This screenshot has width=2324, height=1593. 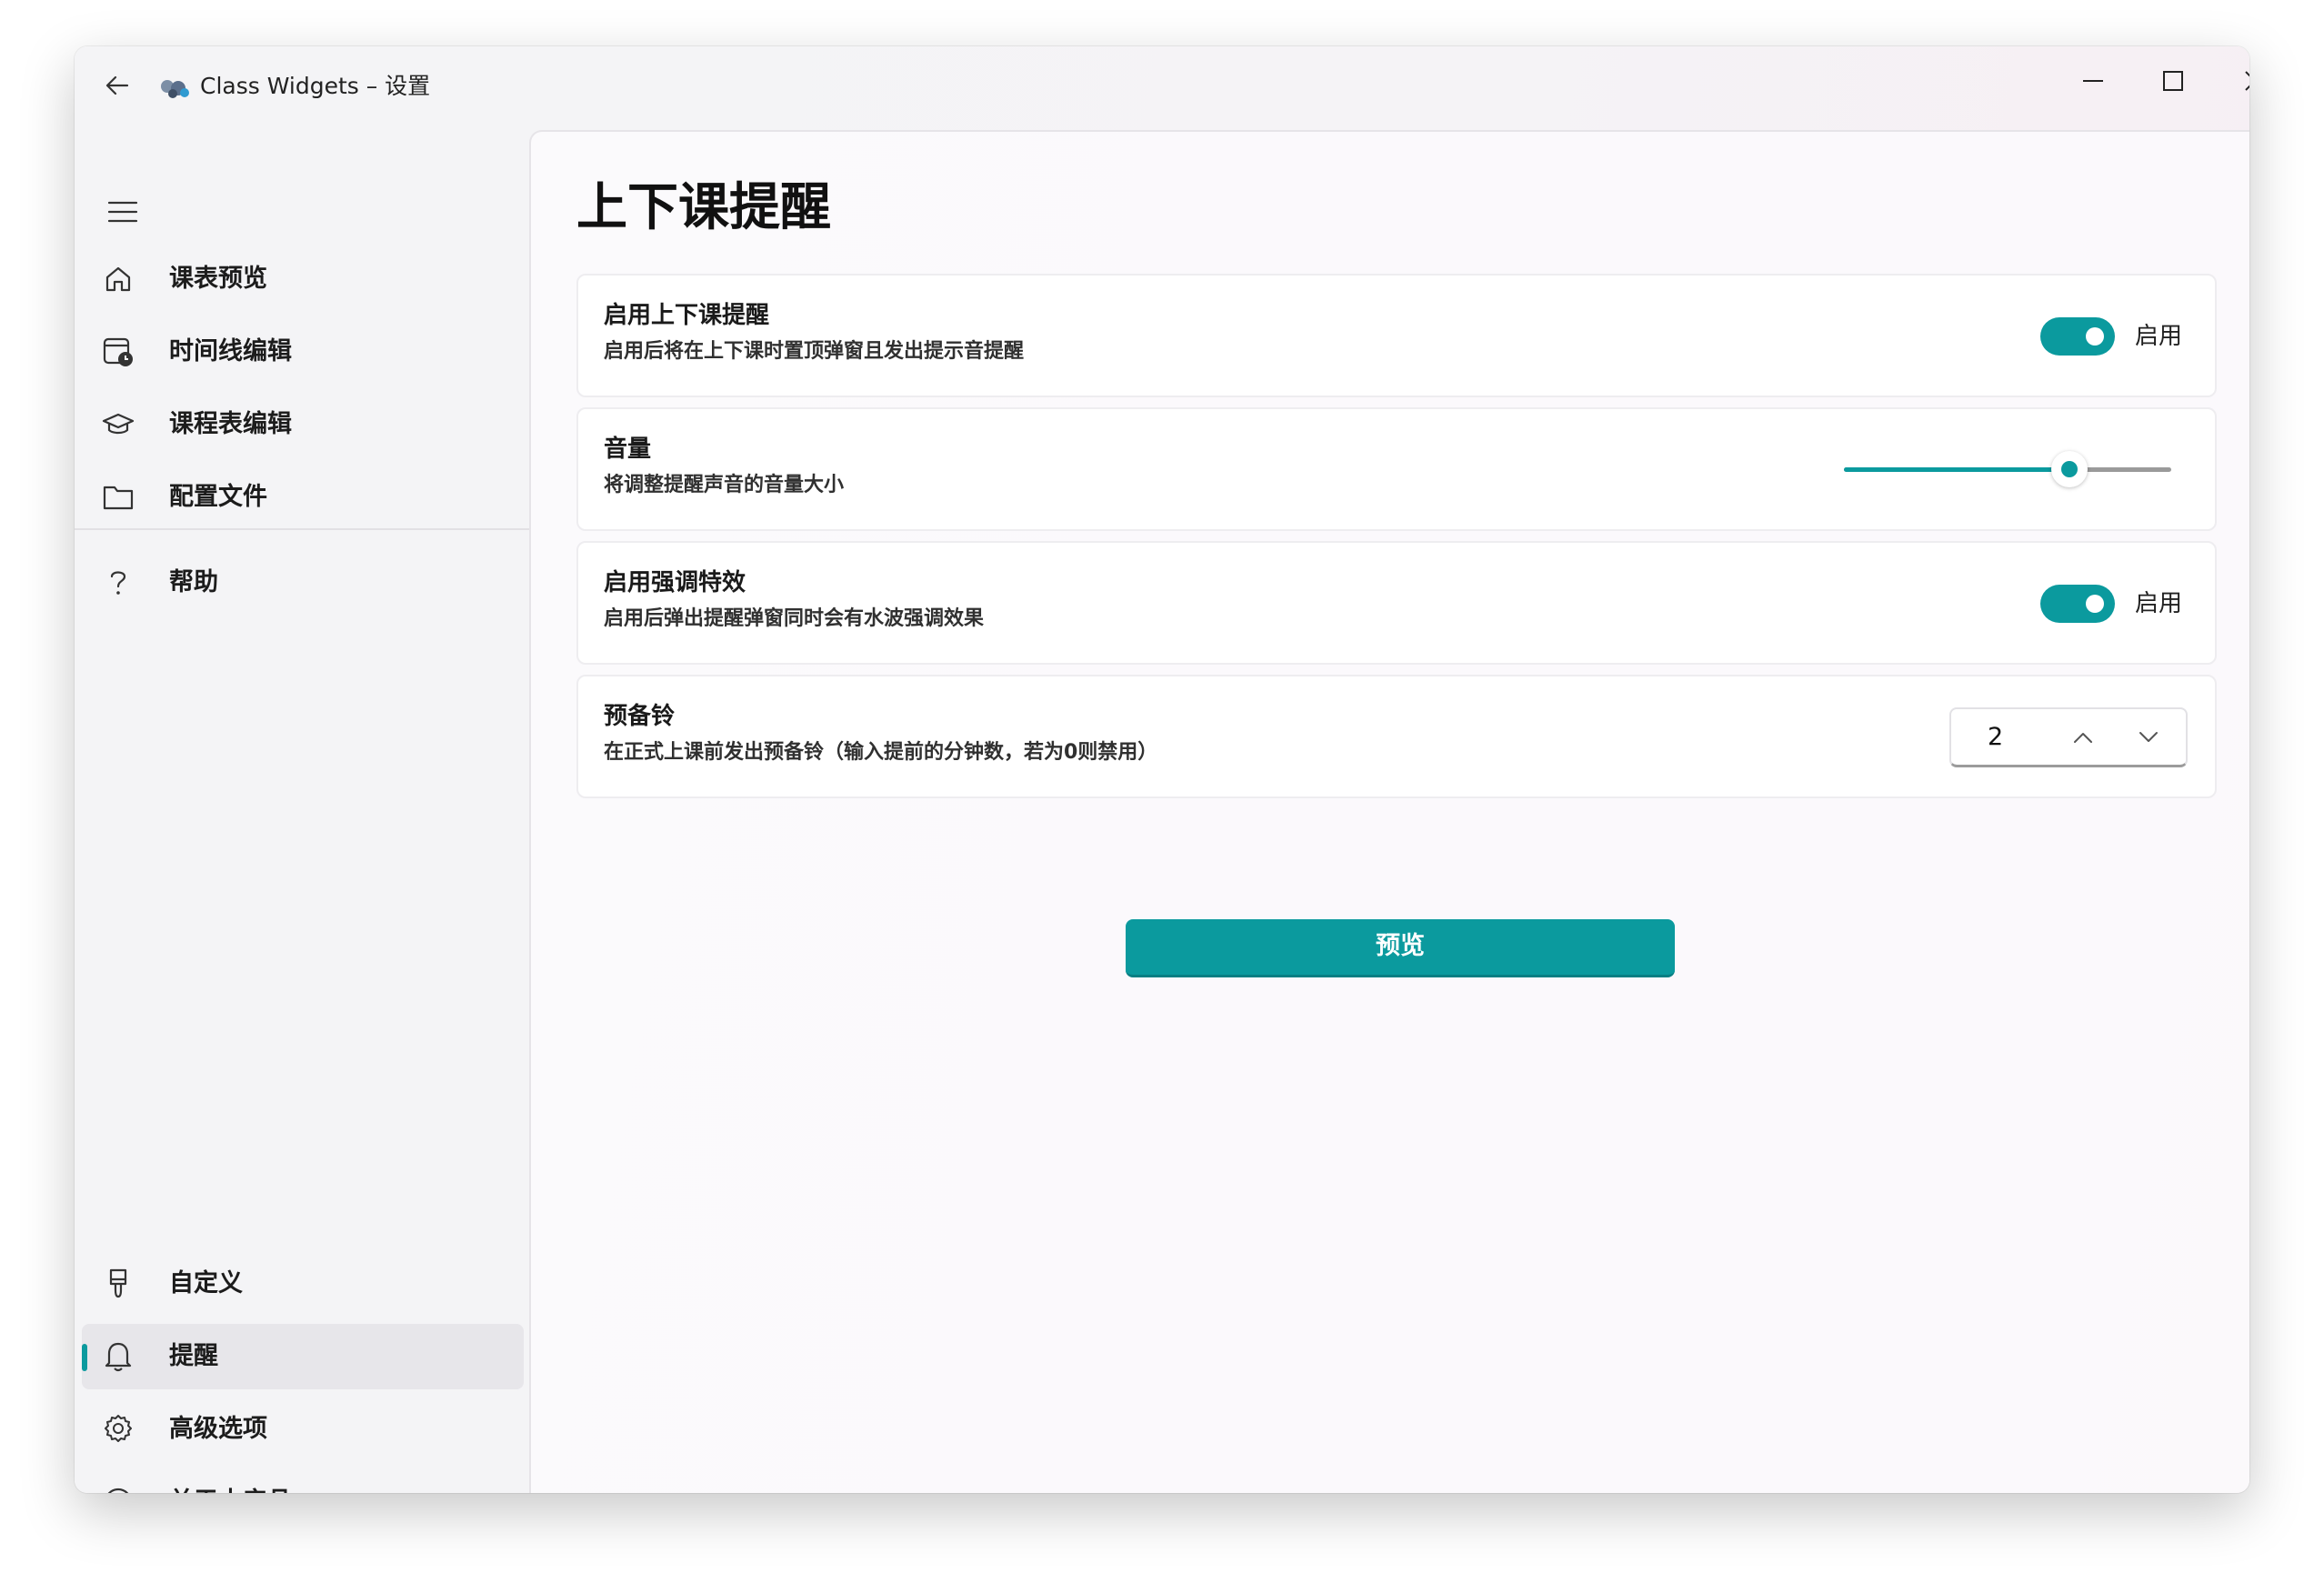 I want to click on close-button, so click(x=2234, y=81).